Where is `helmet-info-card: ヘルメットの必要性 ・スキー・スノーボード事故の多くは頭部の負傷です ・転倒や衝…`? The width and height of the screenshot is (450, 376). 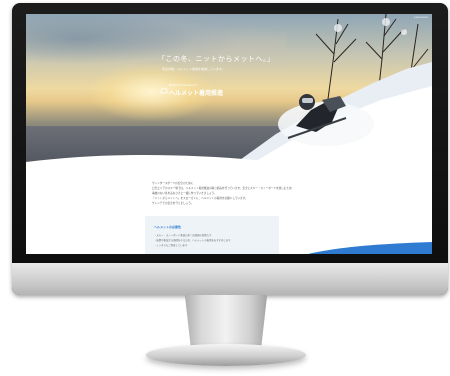 helmet-info-card: ヘルメットの必要性 ・スキー・スノーボード事故の多くは頭部の負傷です ・転倒や衝… is located at coordinates (212, 235).